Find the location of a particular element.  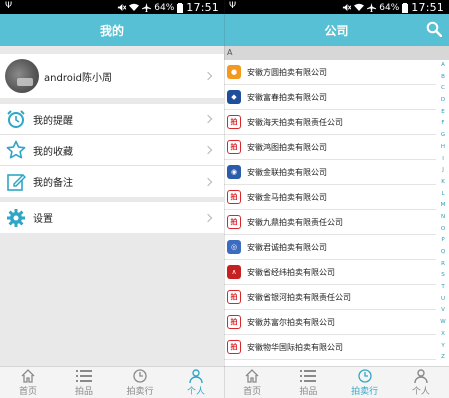

status-bar: Ψ 64% 17:51 is located at coordinates (112, 7).